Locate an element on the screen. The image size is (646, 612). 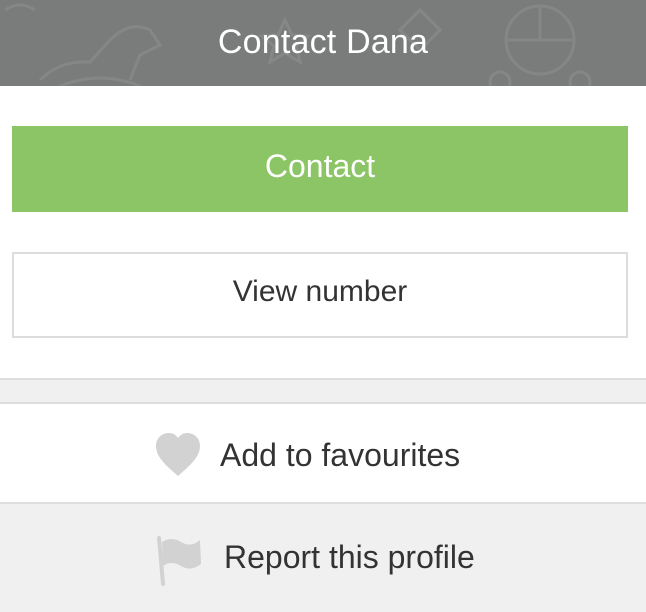
contact-button: Contact is located at coordinates (320, 169).